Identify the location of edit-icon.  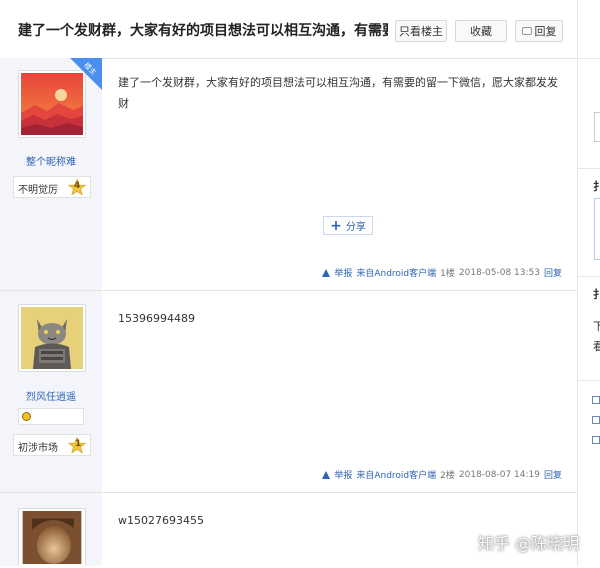
(596, 400).